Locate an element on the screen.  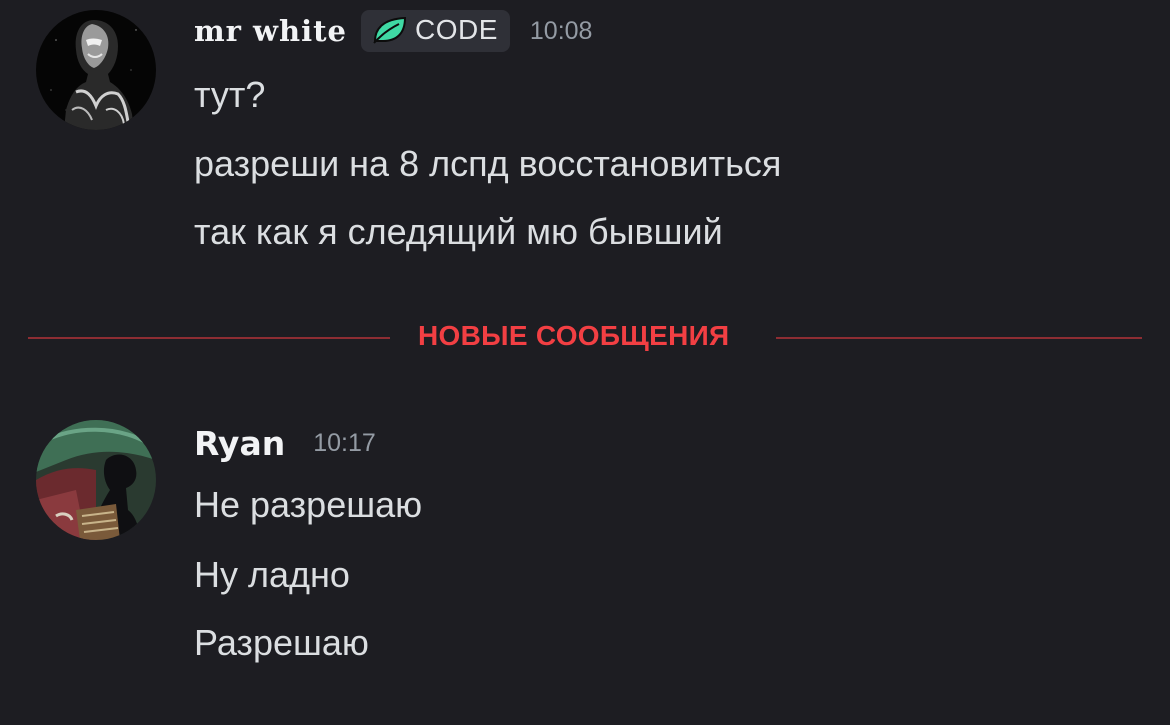
message-text: Не разрешаю is located at coordinates (308, 504).